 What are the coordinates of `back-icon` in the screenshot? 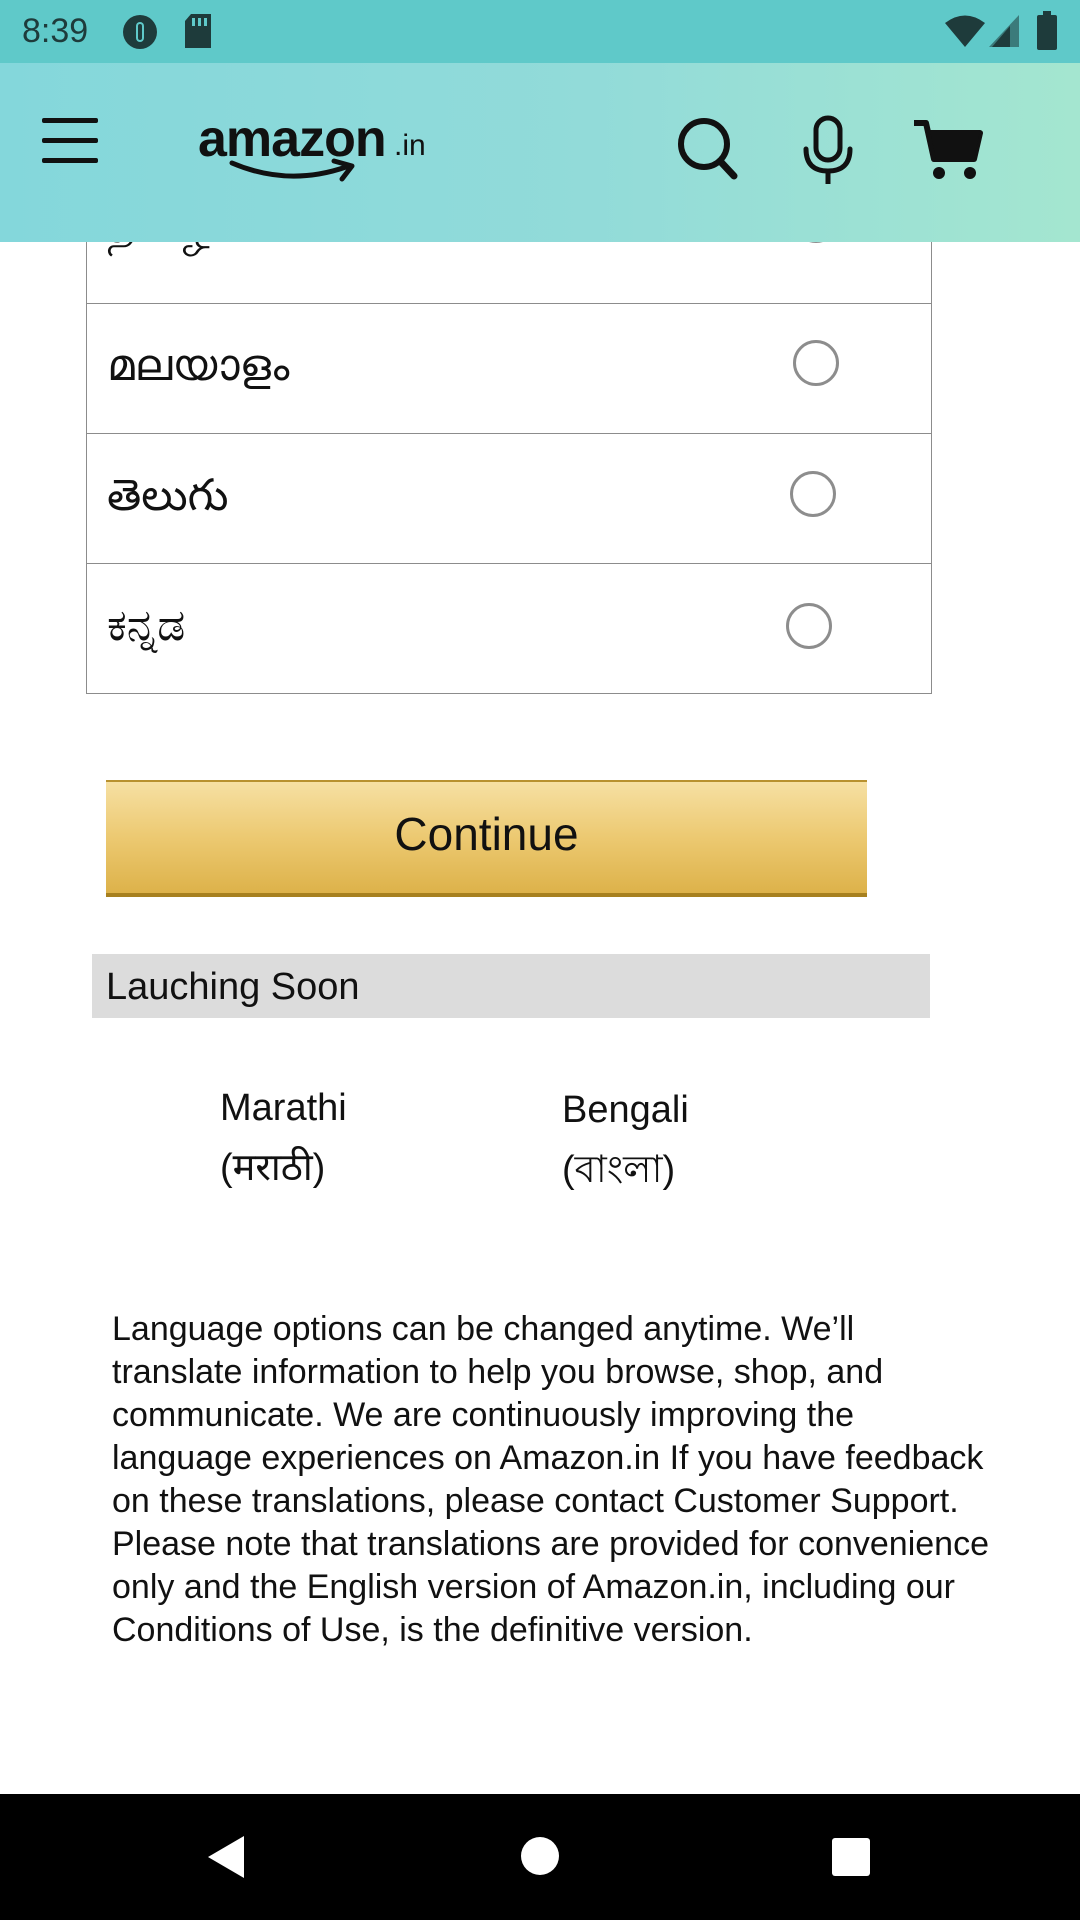 It's located at (226, 1857).